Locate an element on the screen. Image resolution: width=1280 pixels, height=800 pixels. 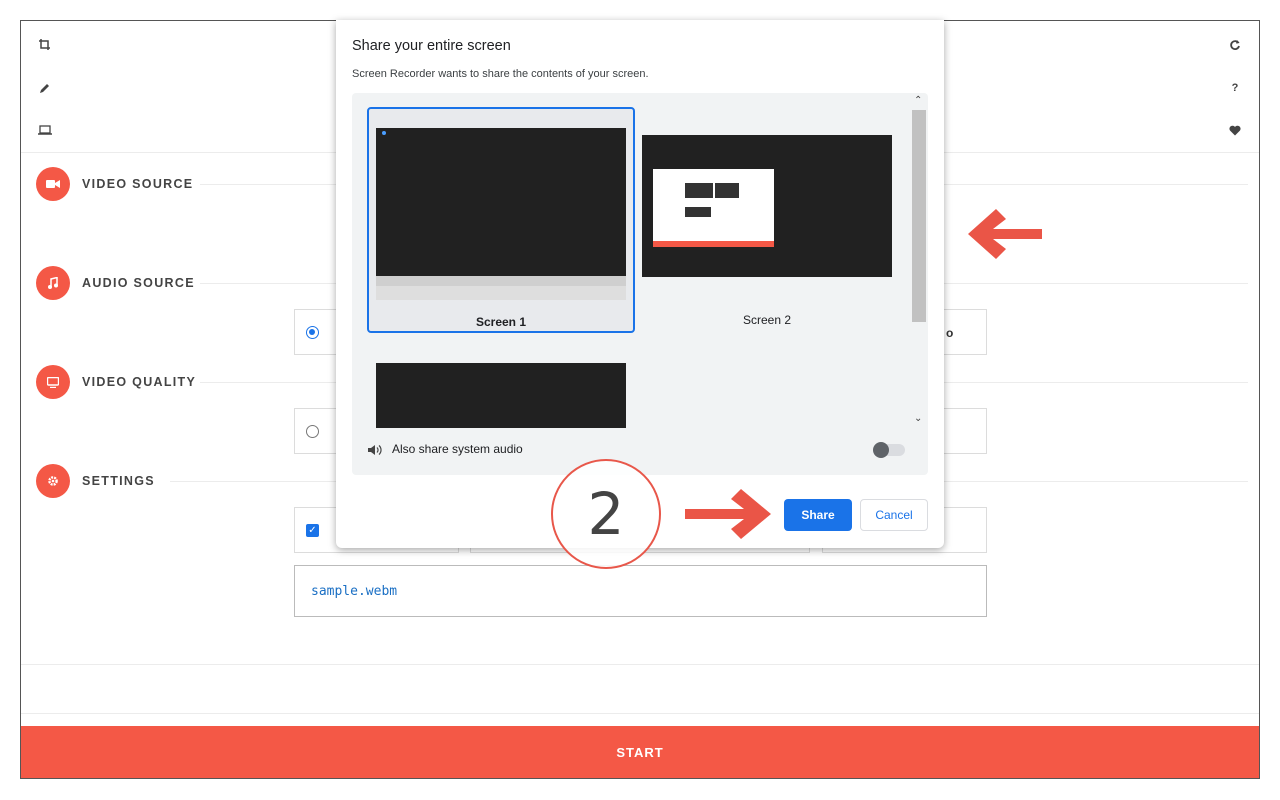
heart-icon is located at coordinates (1235, 130).